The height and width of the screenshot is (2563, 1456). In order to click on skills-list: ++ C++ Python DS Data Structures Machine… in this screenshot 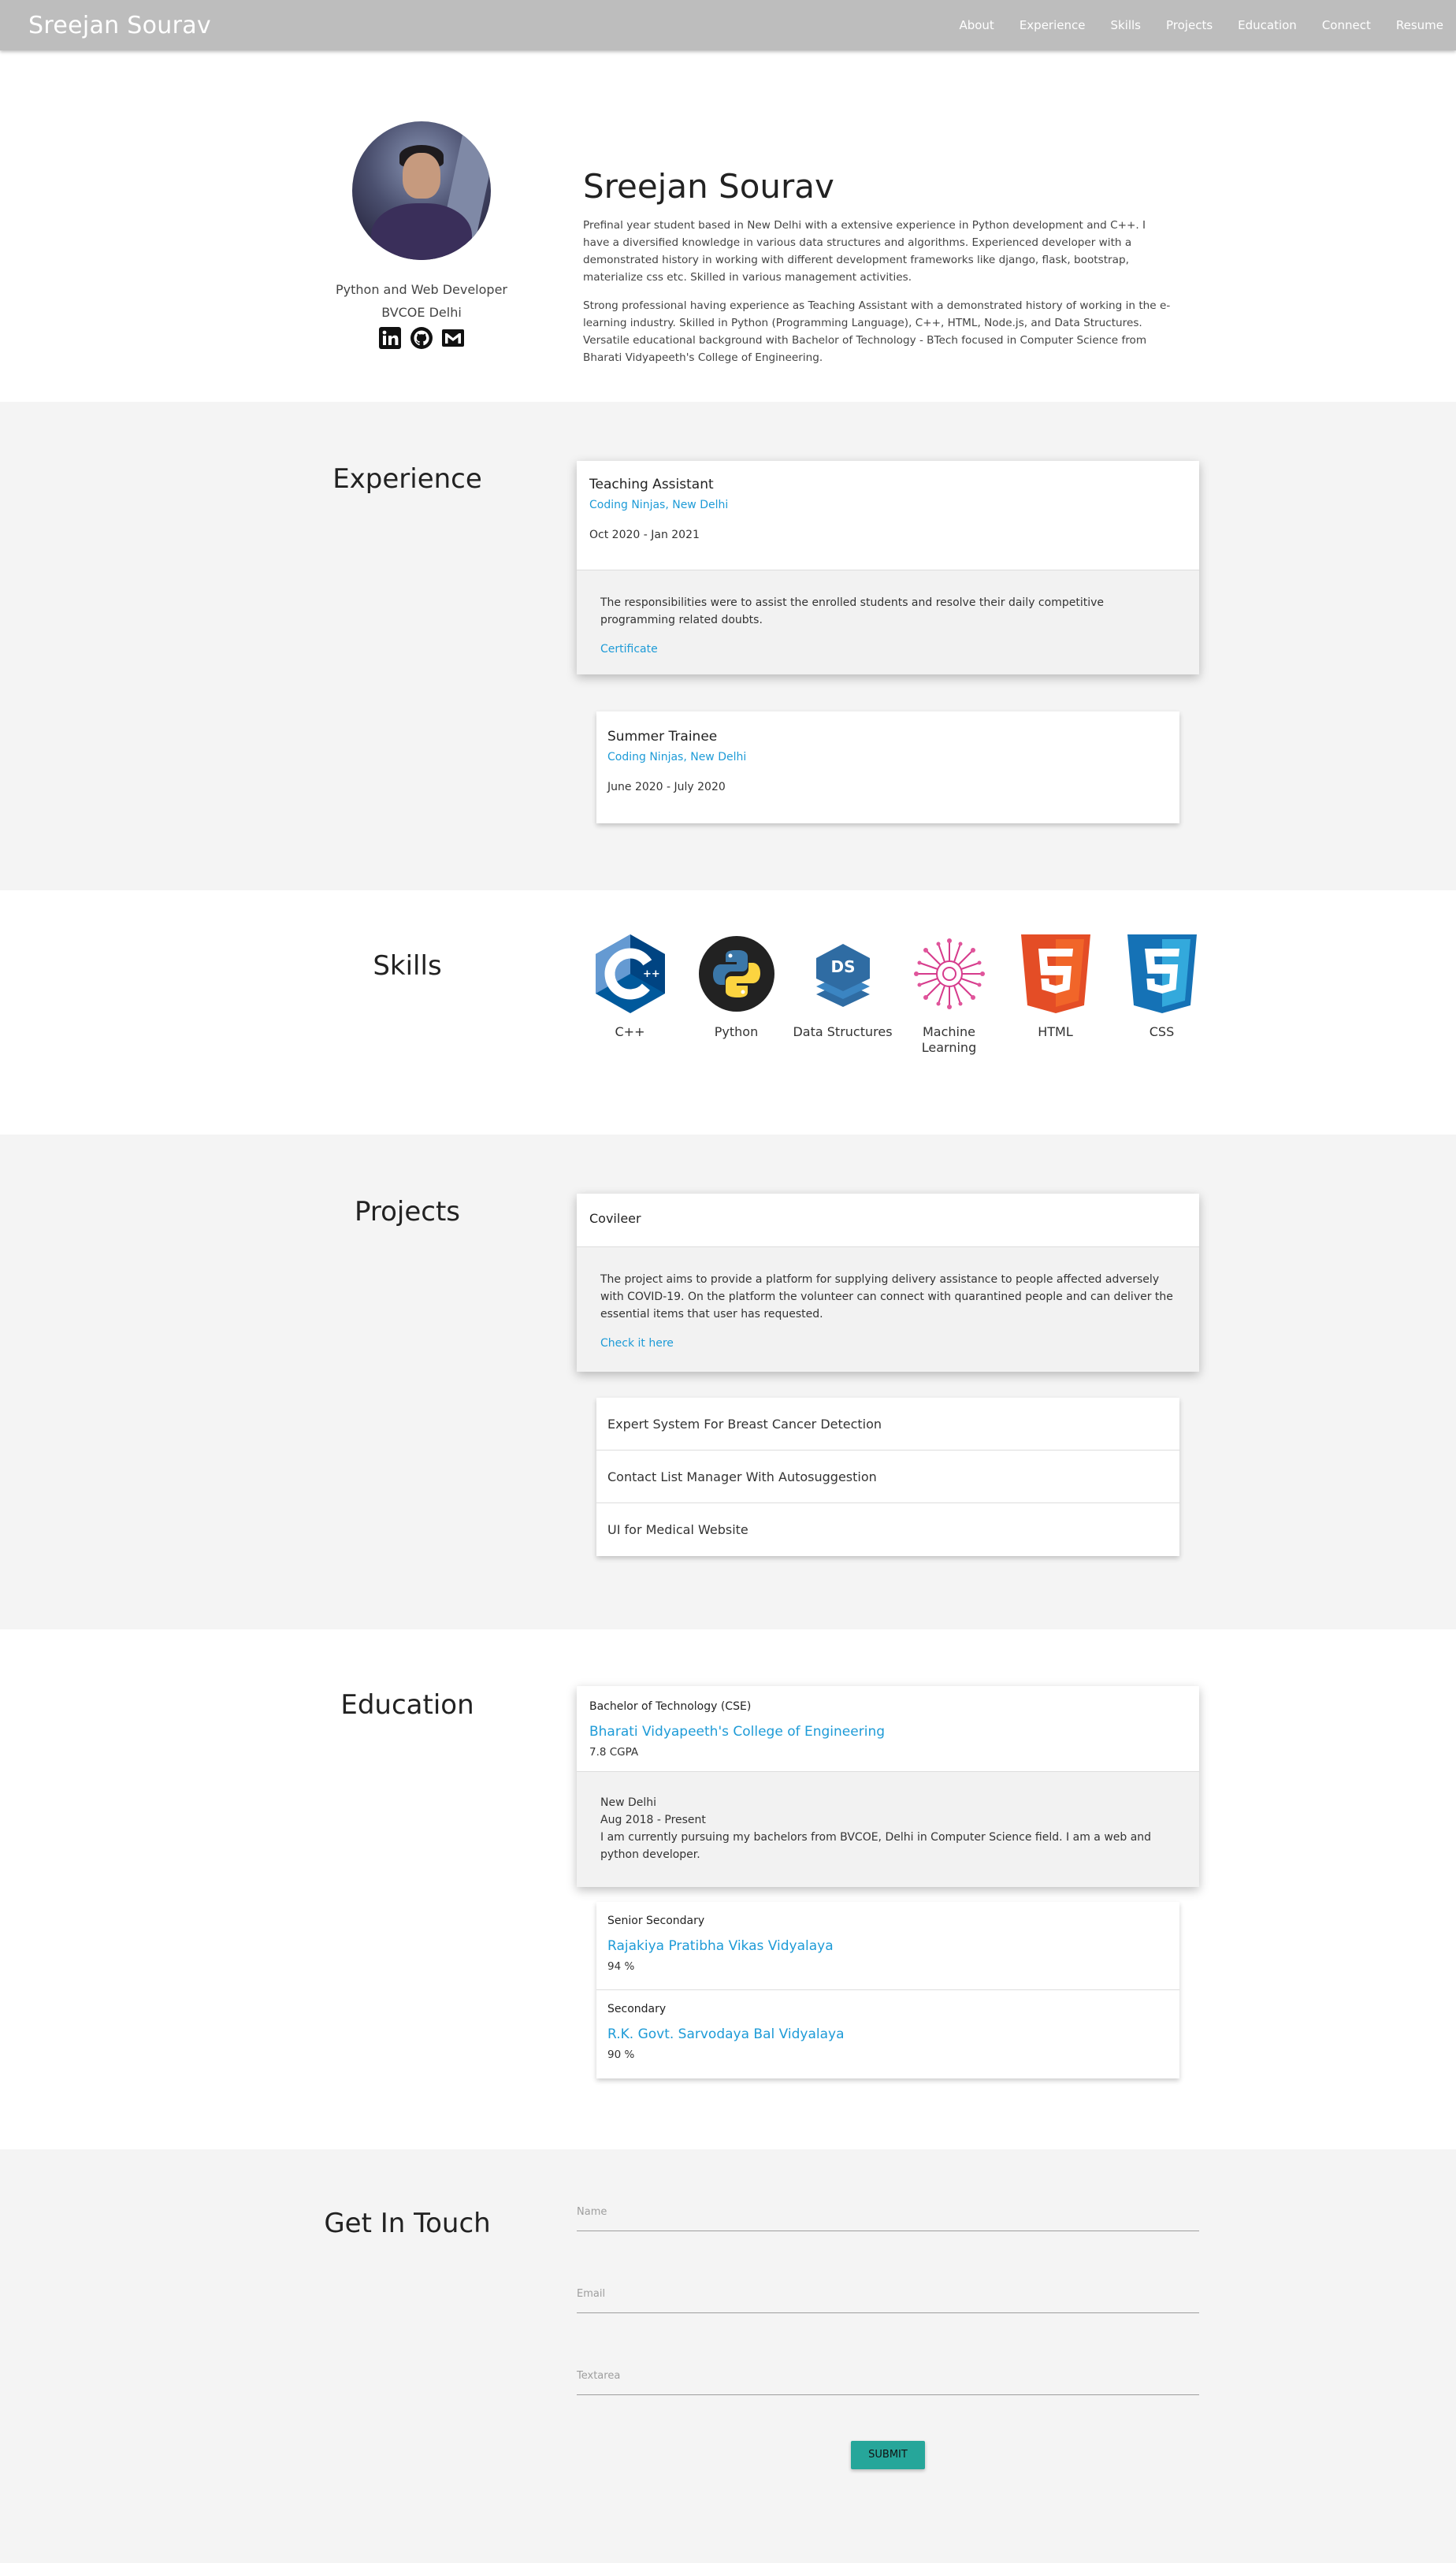, I will do `click(896, 994)`.